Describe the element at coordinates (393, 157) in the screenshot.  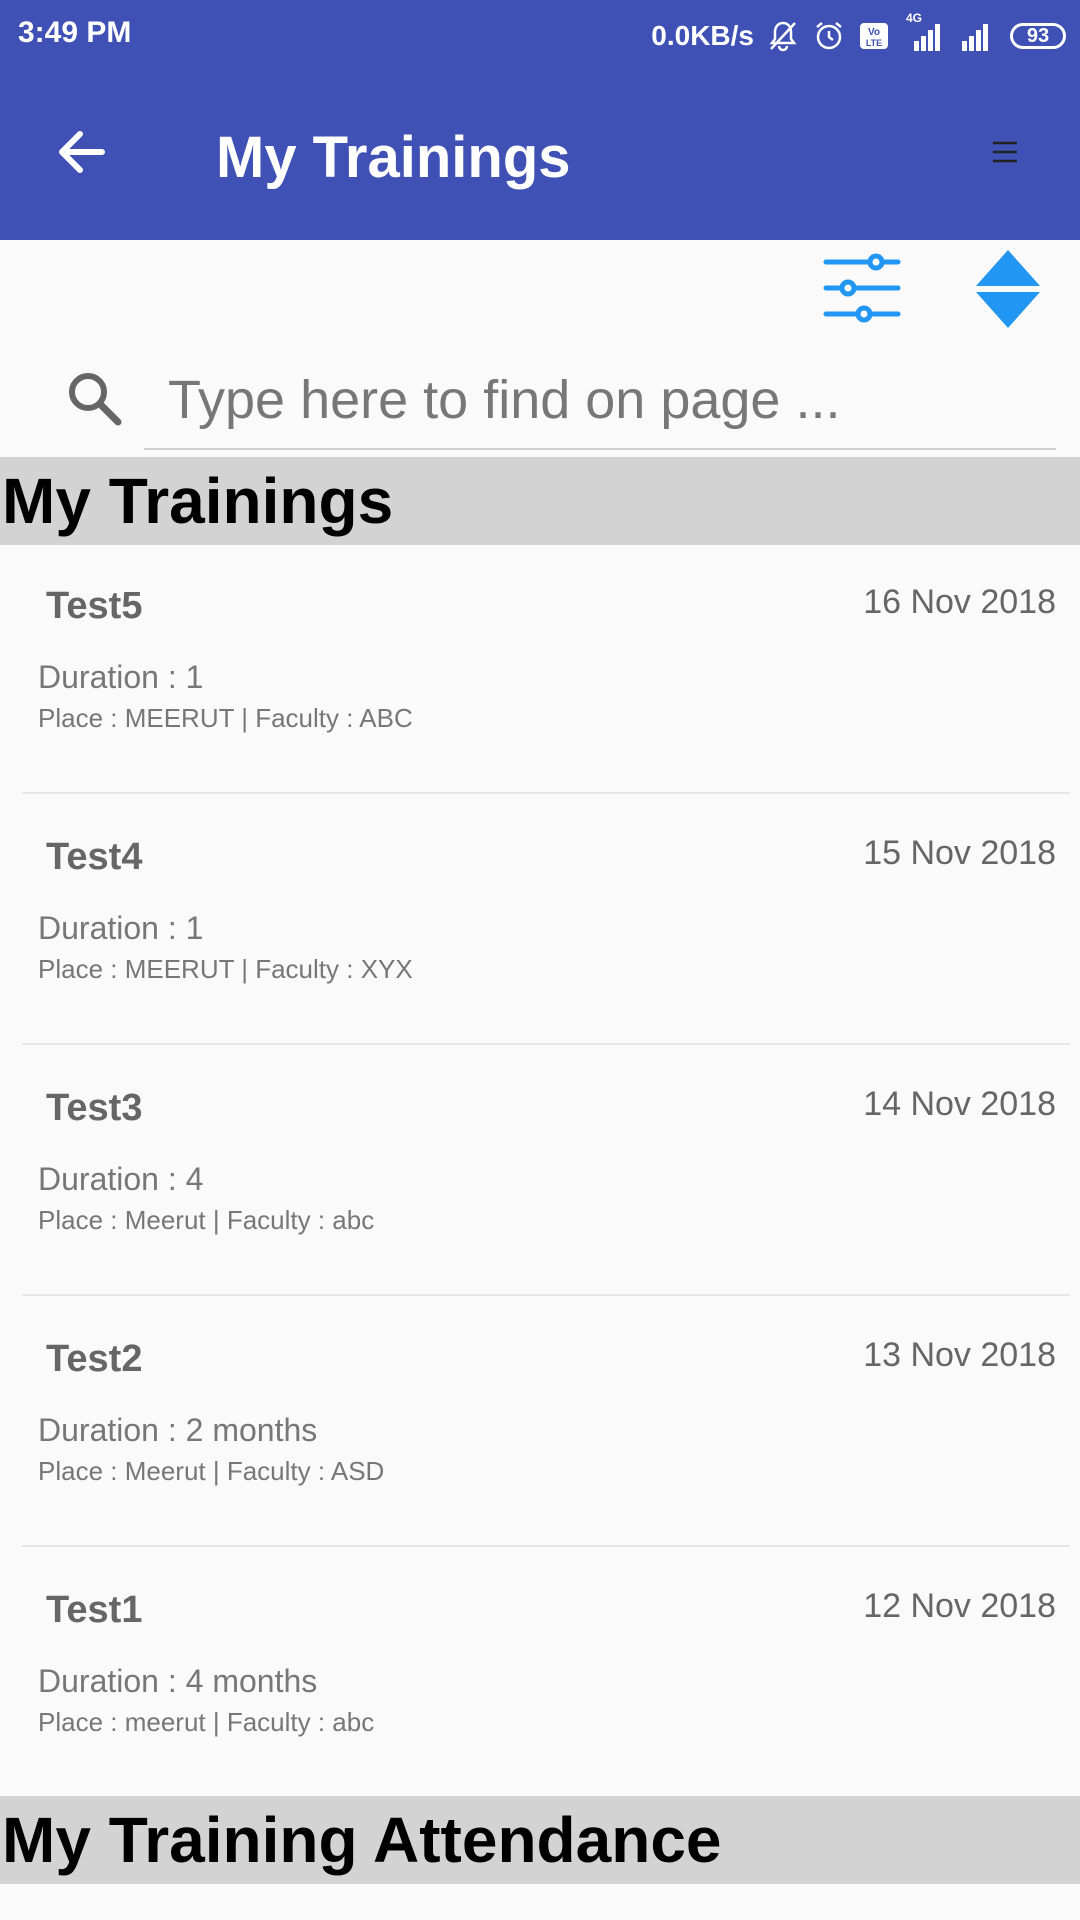
I see `page-title: My Trainings` at that location.